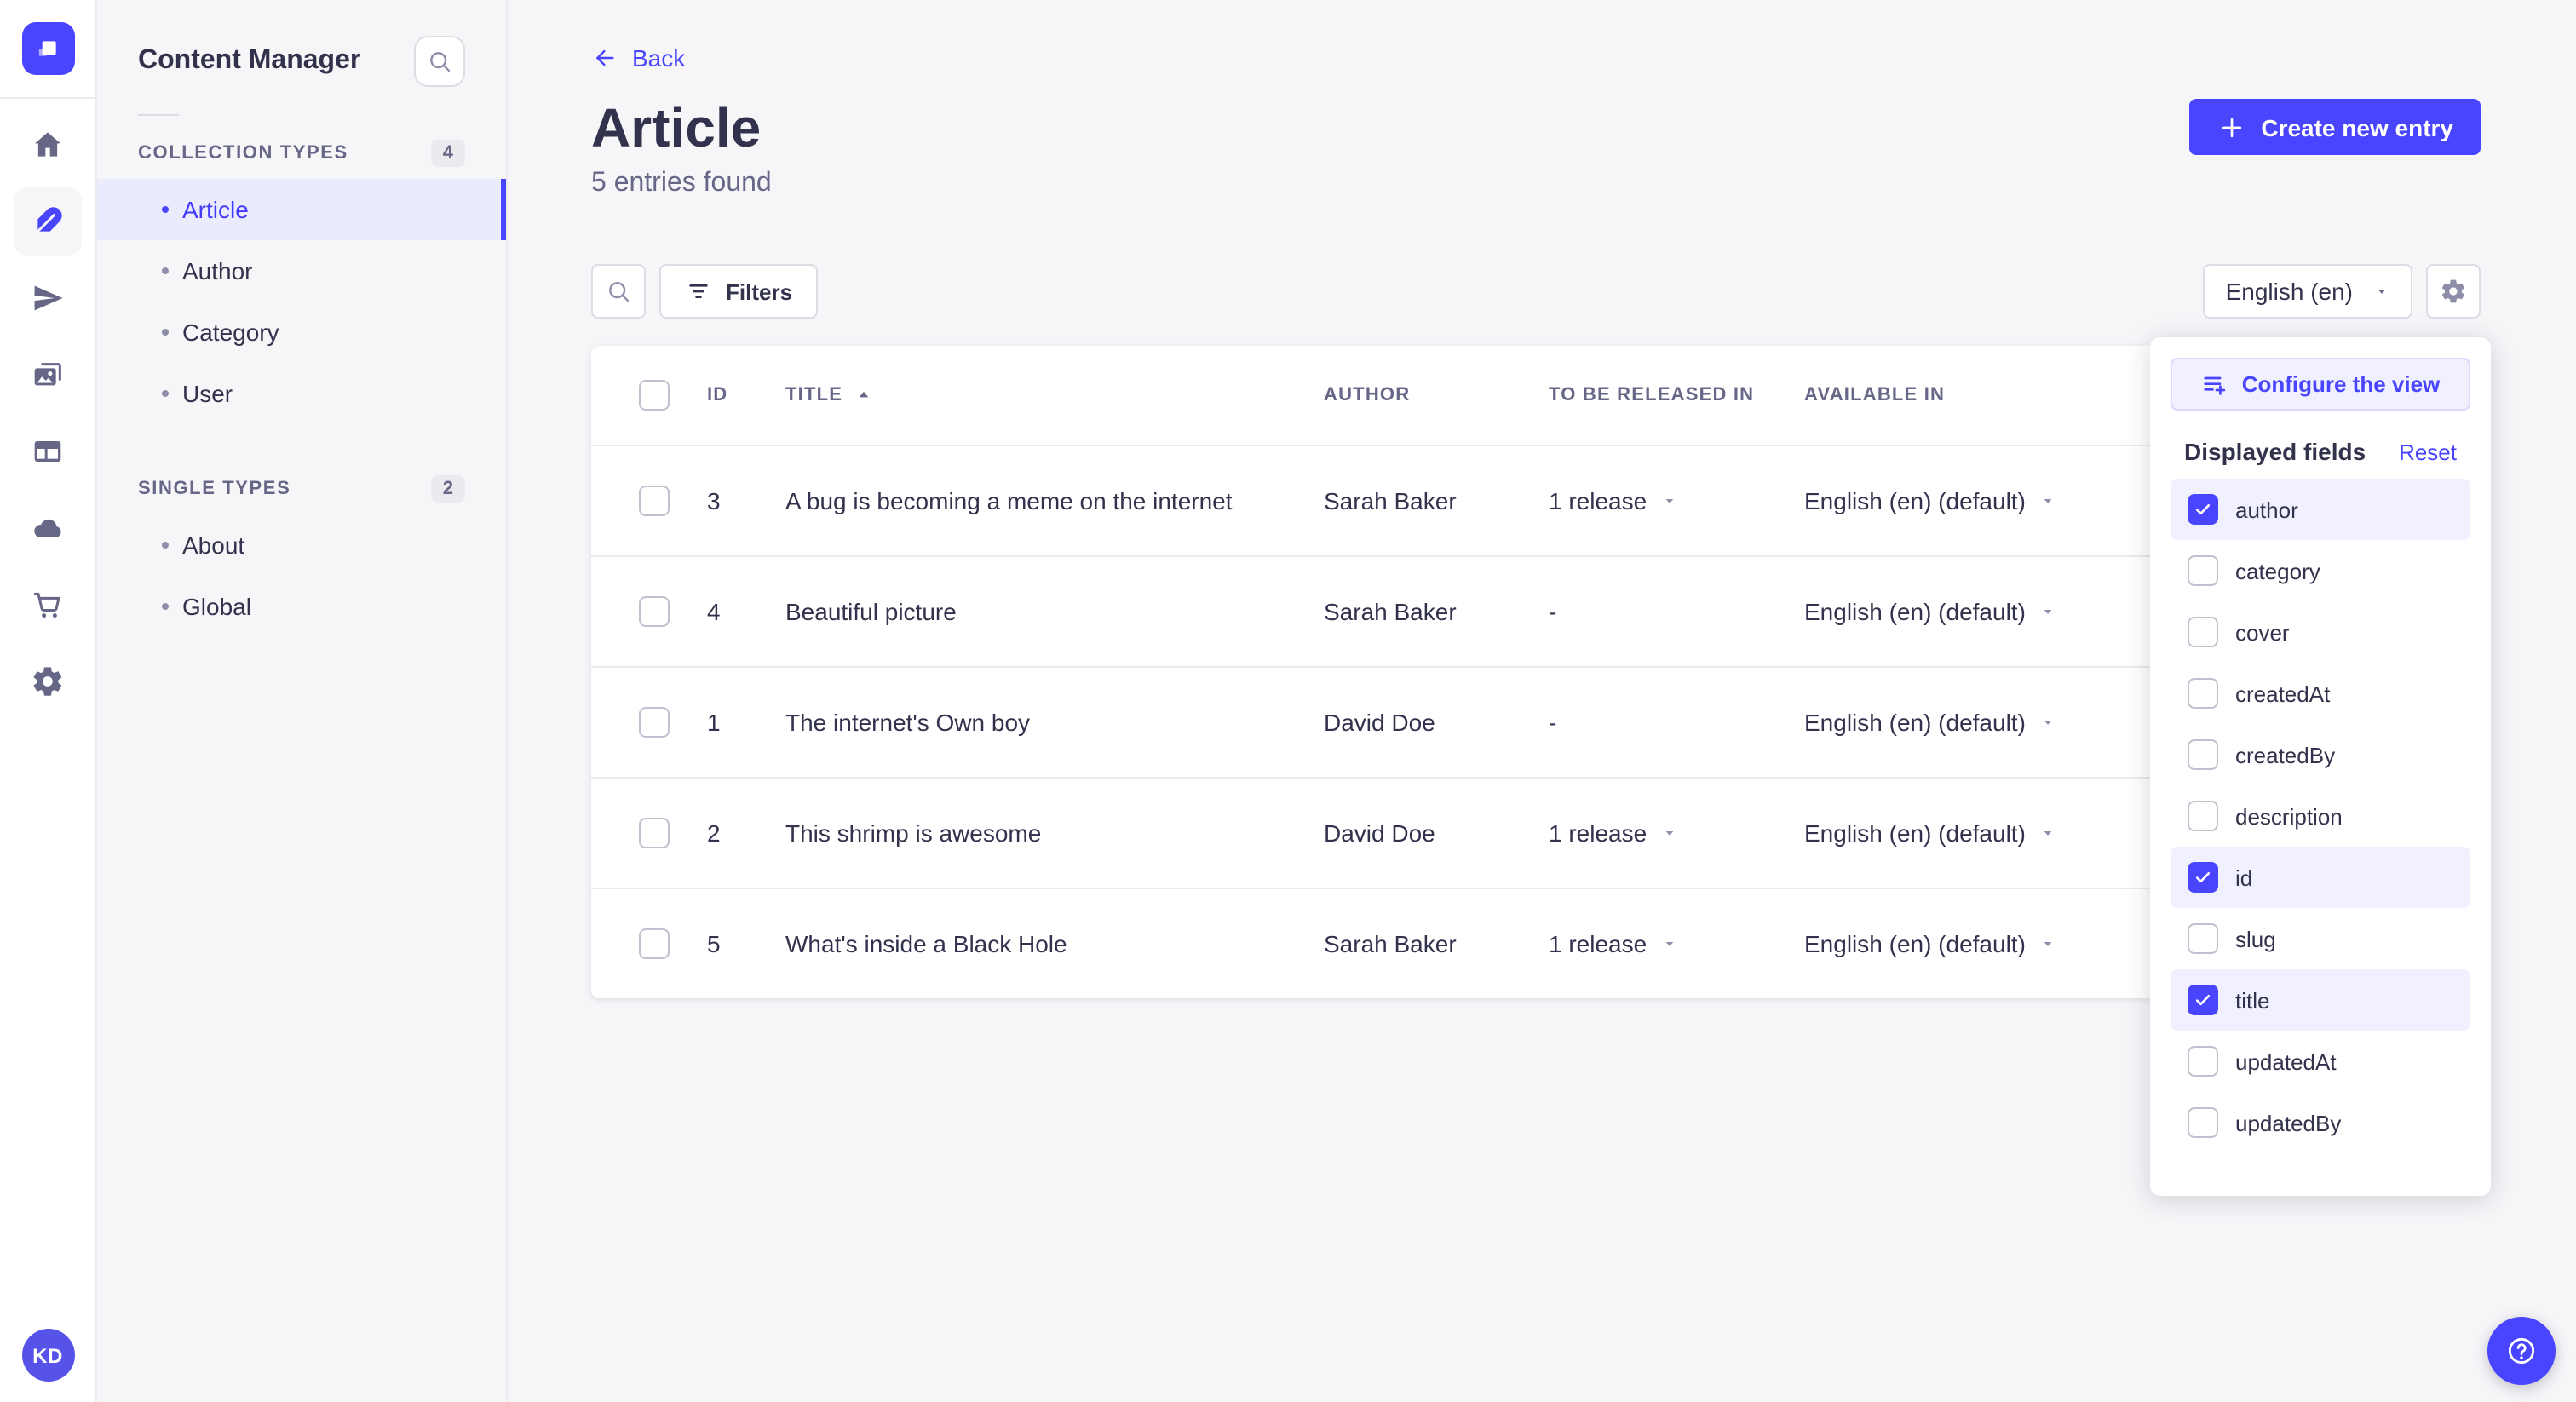 This screenshot has width=2576, height=1402. I want to click on field-row-description: description, so click(2320, 816).